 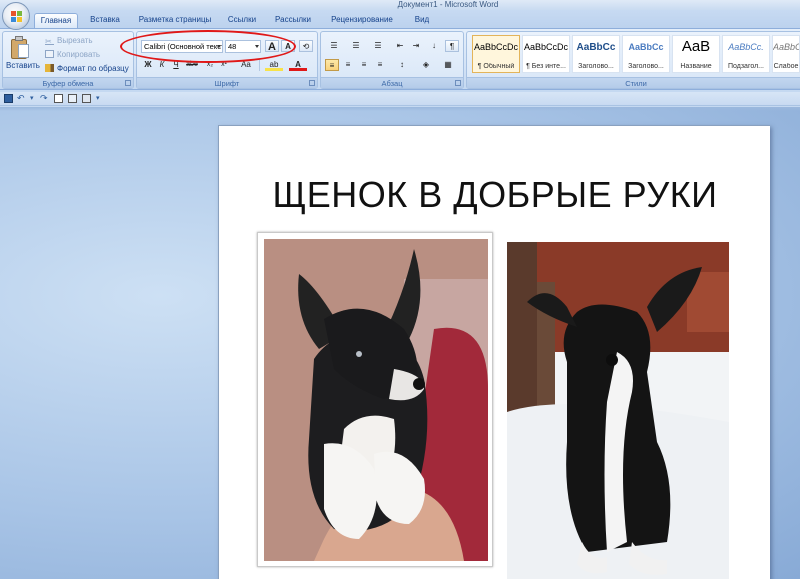 What do you see at coordinates (364, 65) in the screenshot?
I see `align-right-icon: ≡` at bounding box center [364, 65].